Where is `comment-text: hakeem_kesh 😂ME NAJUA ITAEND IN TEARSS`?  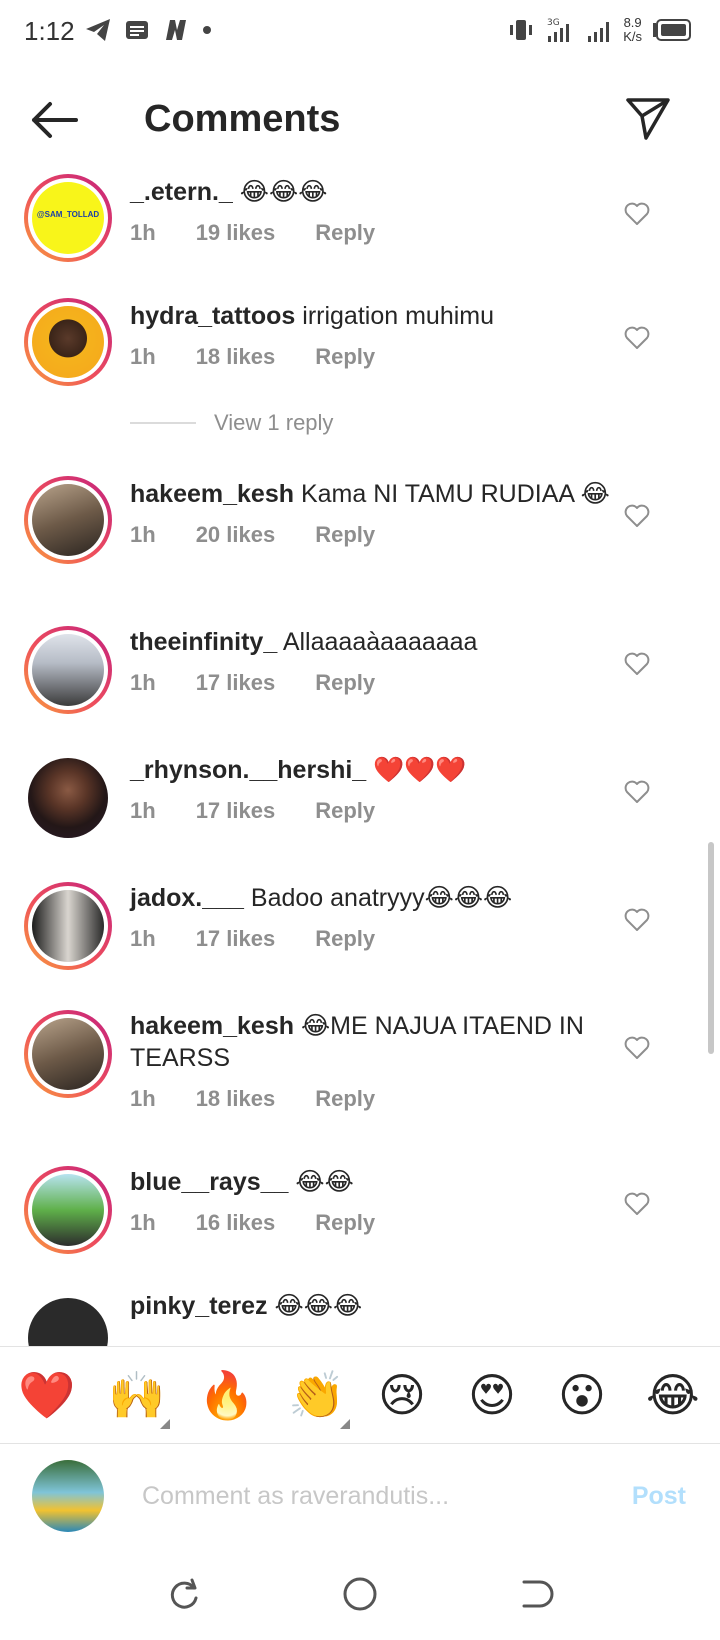
comment-text: hakeem_kesh 😂ME NAJUA ITAEND IN TEARSS is located at coordinates (380, 1042).